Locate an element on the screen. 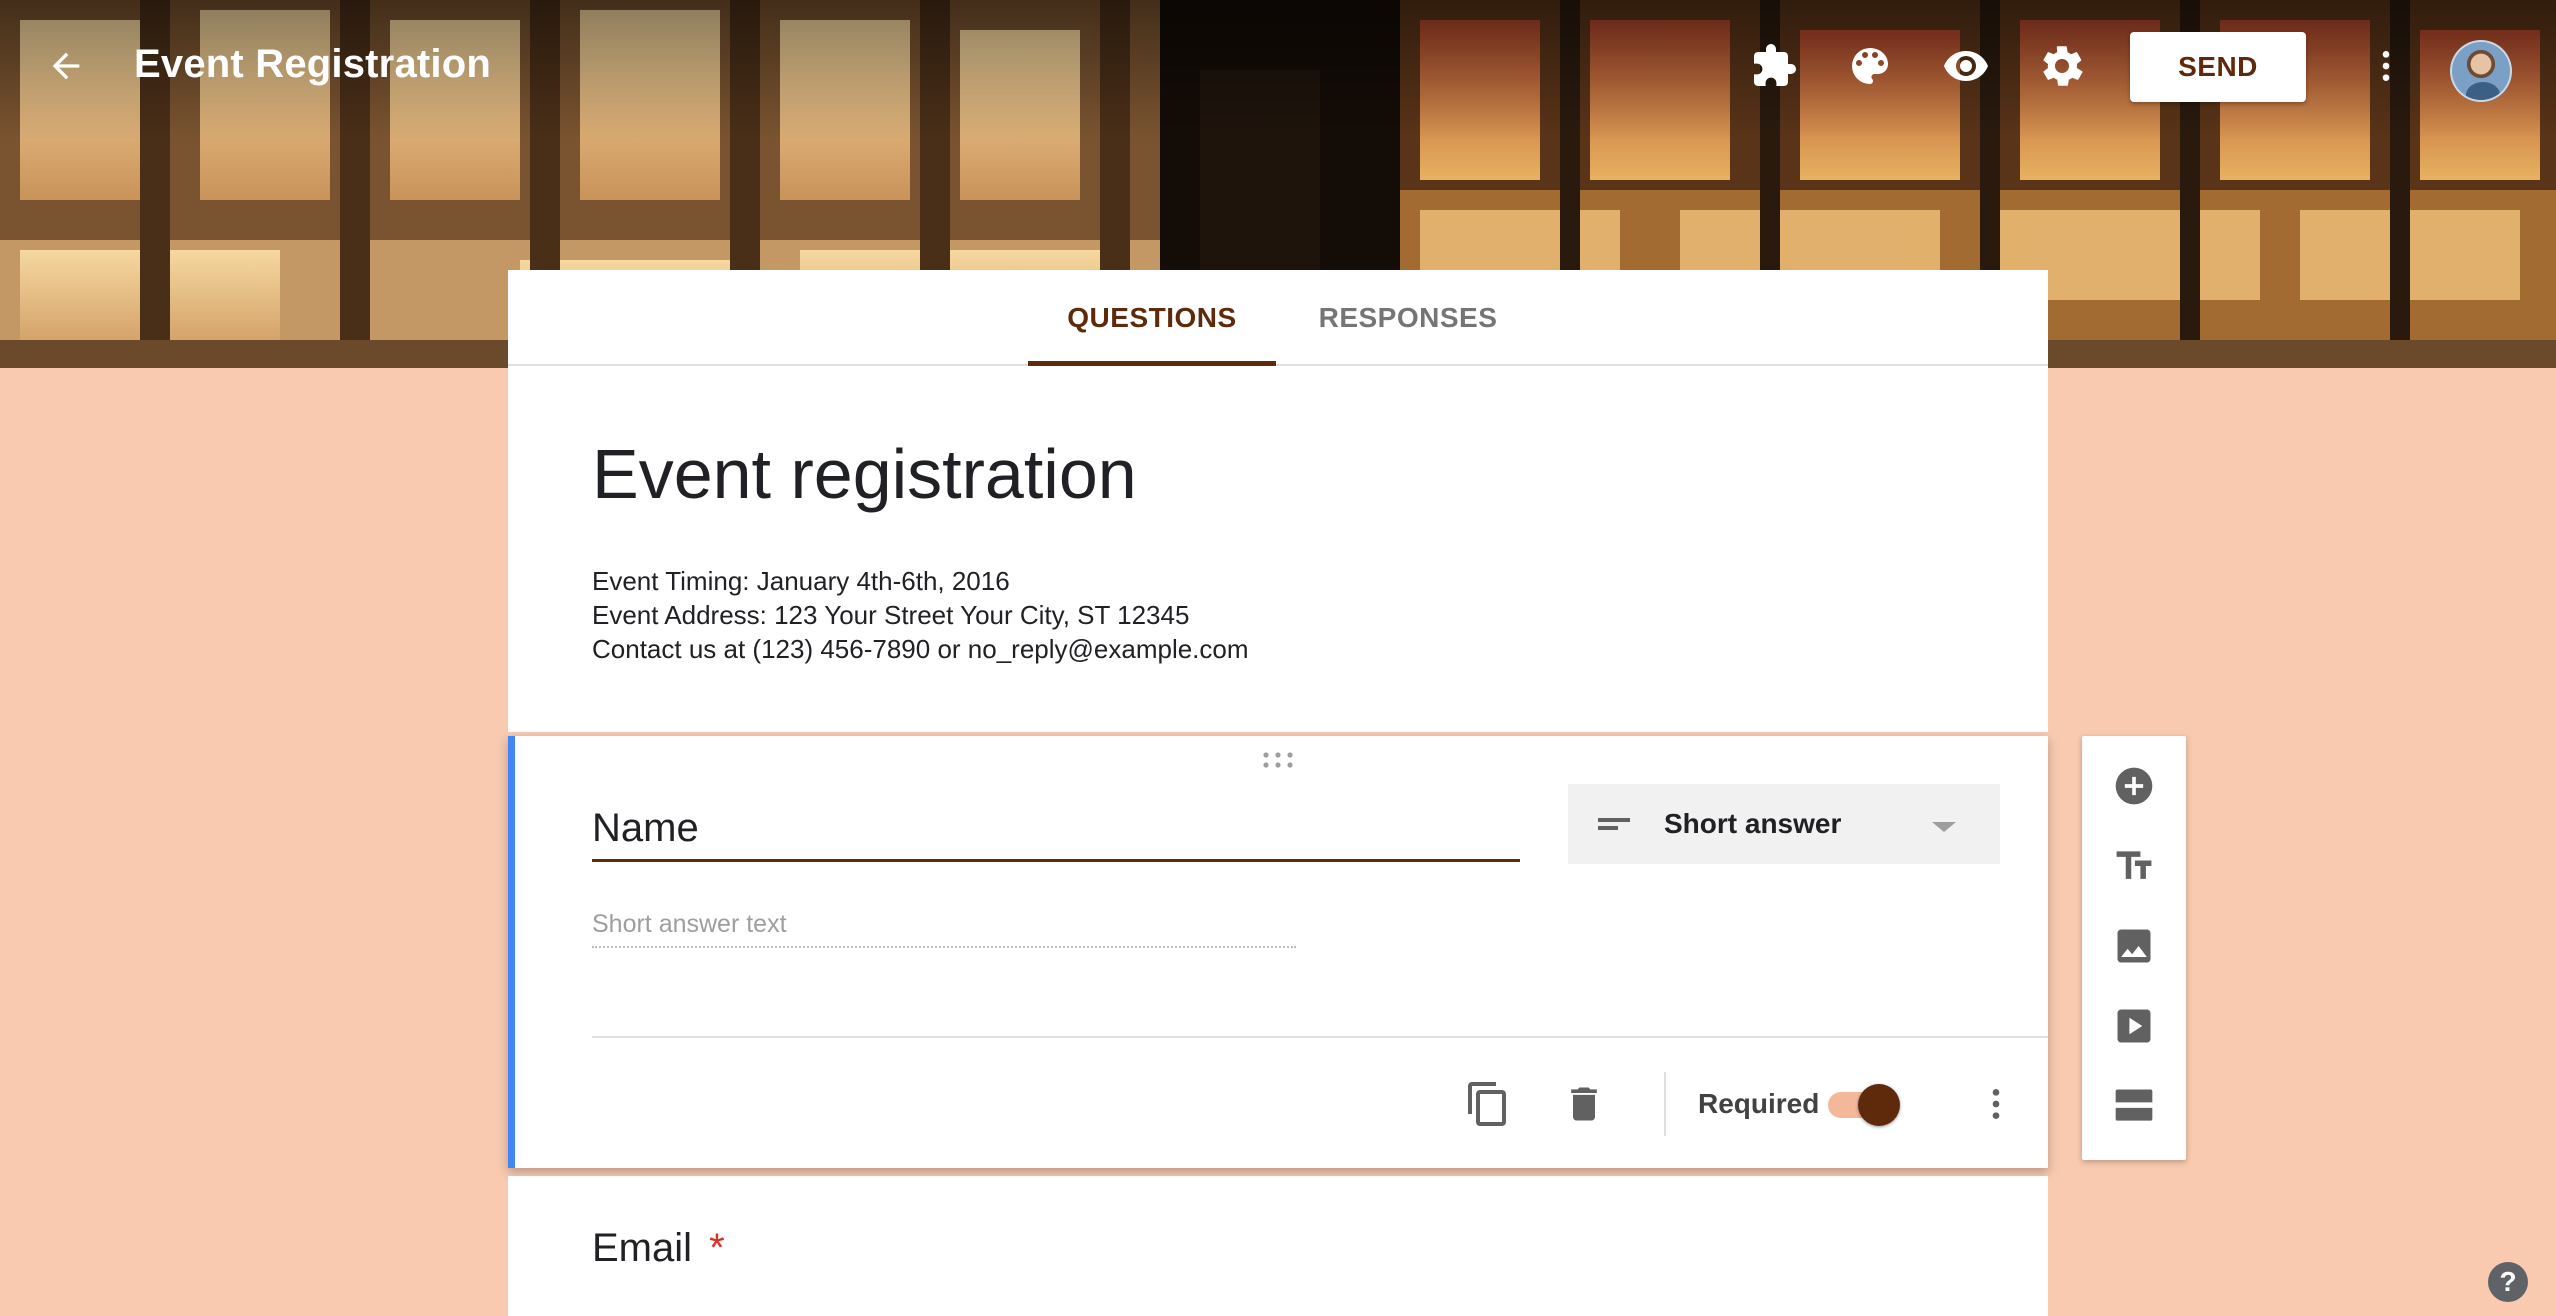 This screenshot has width=2556, height=1316. active-question-indicator is located at coordinates (511, 952).